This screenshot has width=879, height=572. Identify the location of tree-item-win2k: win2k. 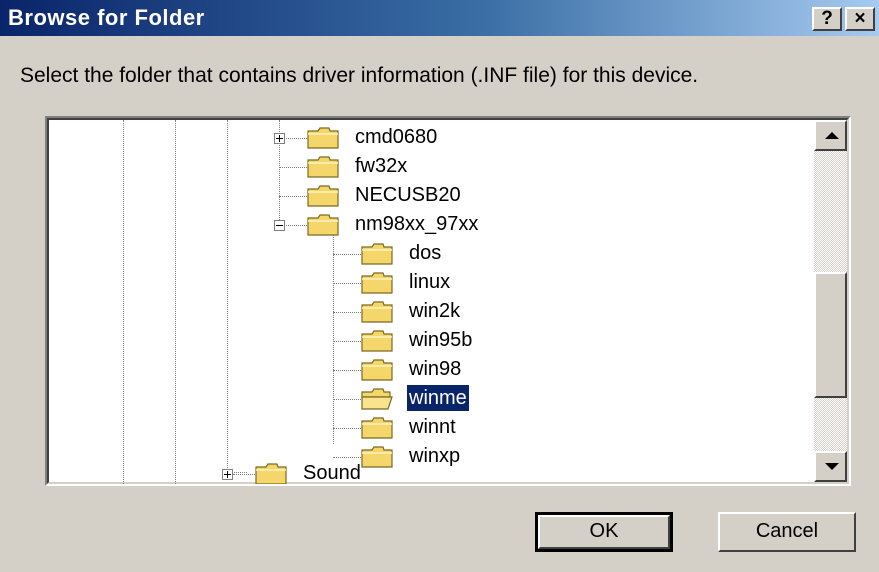
(427, 312).